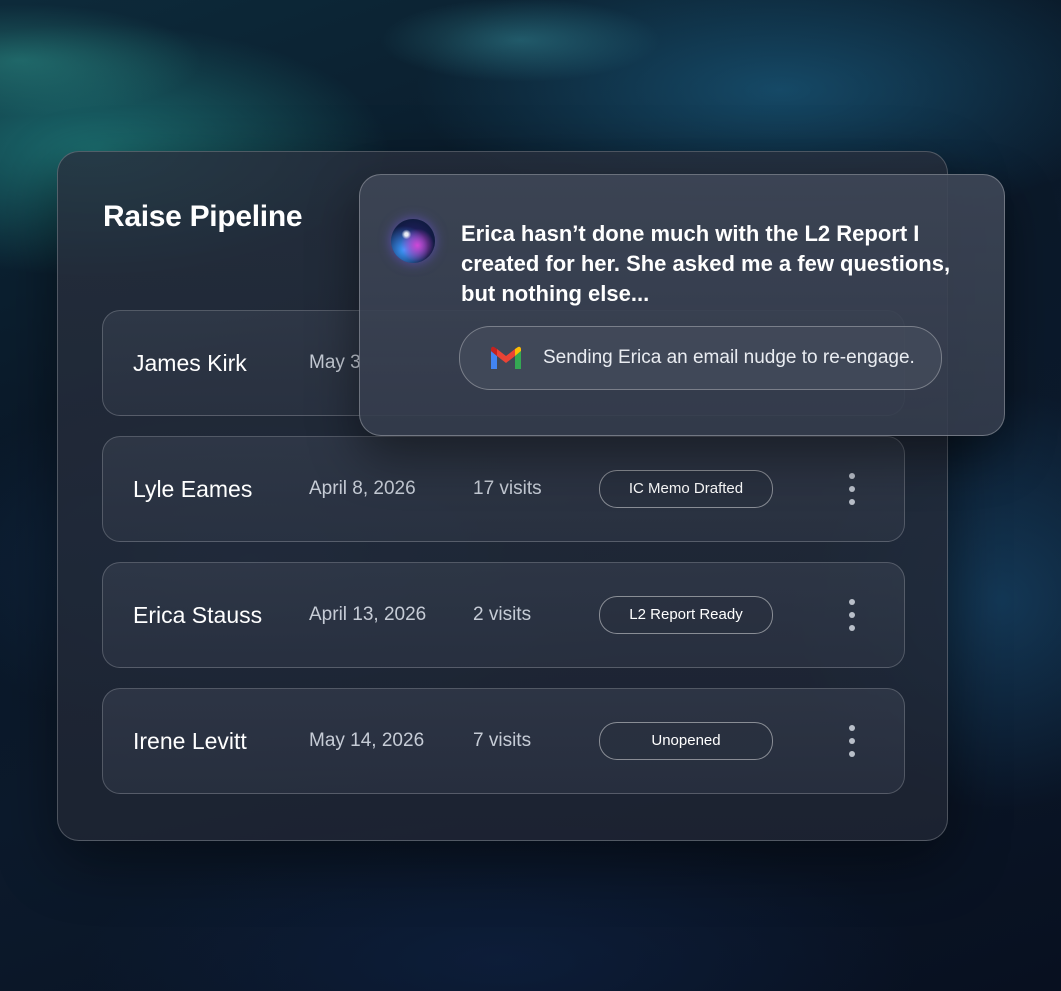 Image resolution: width=1061 pixels, height=991 pixels. What do you see at coordinates (686, 741) in the screenshot?
I see `status-badge: Unopened` at bounding box center [686, 741].